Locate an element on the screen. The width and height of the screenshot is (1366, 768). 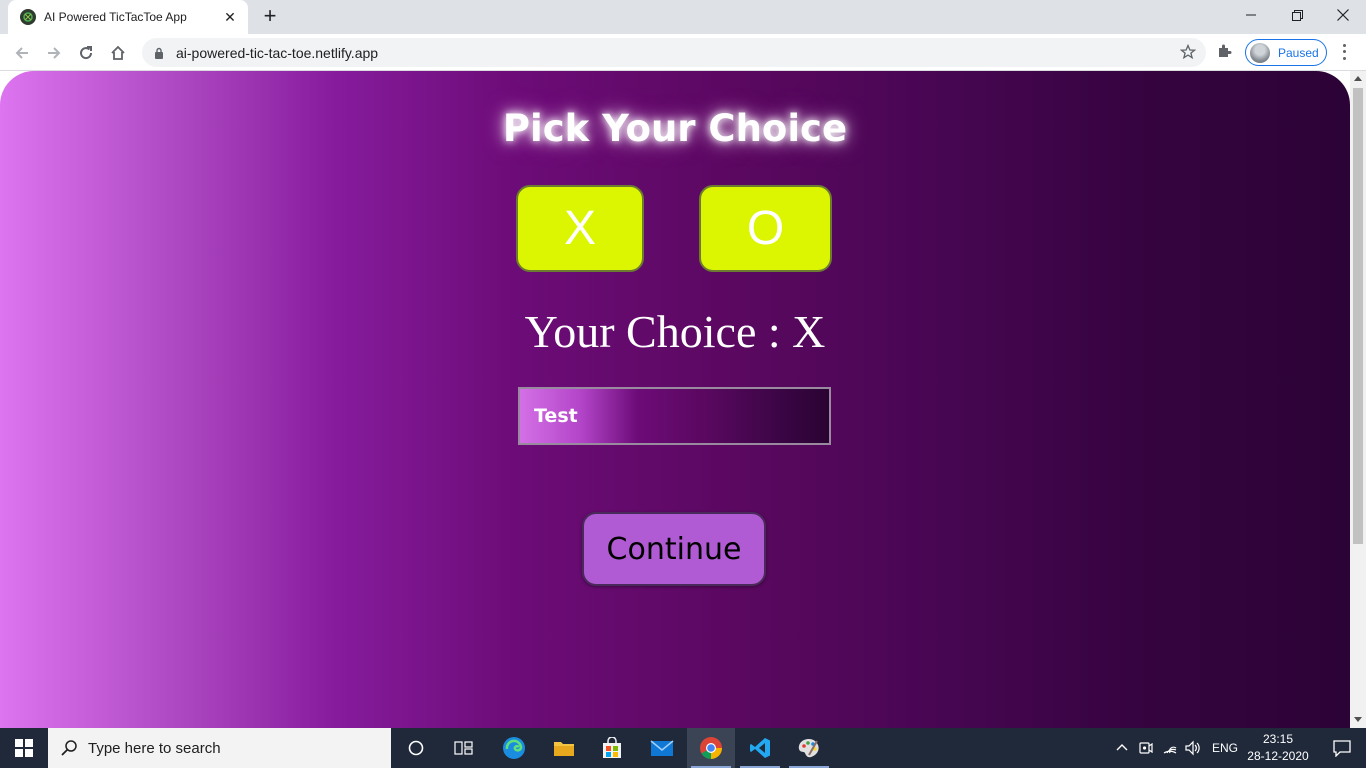
back-button is located at coordinates (22, 53).